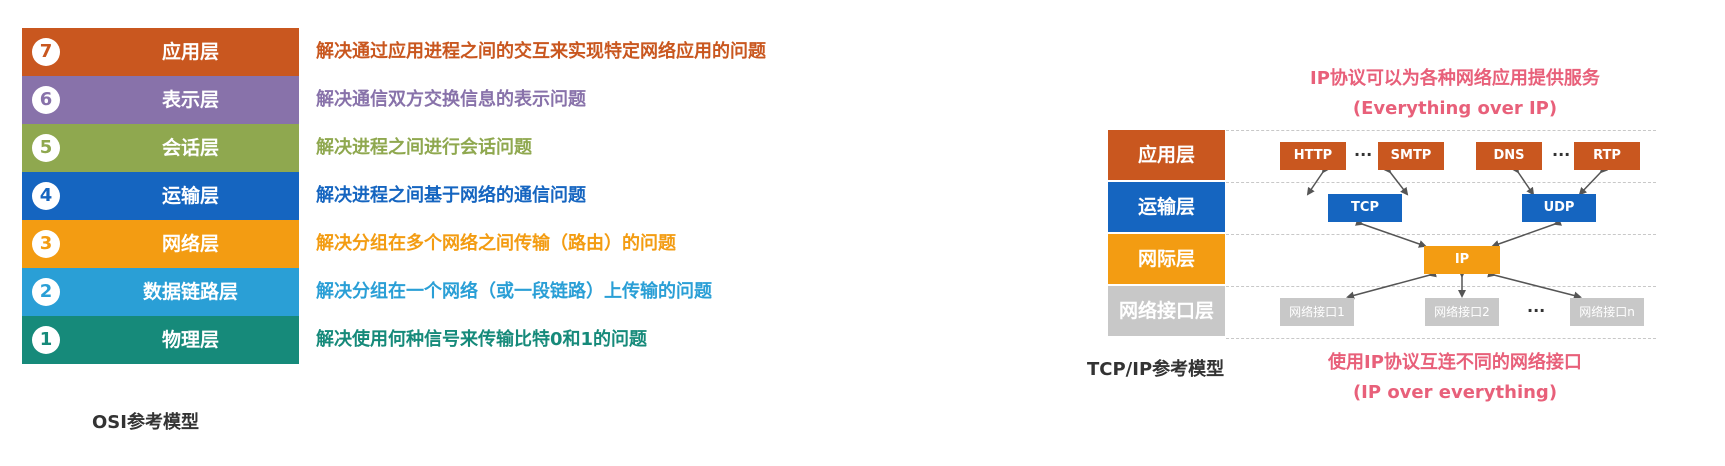 The image size is (1725, 466). I want to click on top-note-line2: (Everything over IP), so click(1455, 108).